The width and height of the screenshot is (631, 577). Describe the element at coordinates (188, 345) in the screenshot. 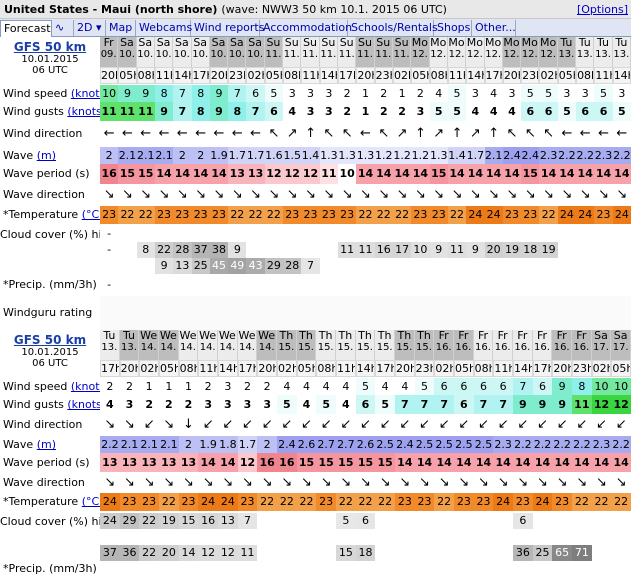

I see `day-header: We 14.` at that location.